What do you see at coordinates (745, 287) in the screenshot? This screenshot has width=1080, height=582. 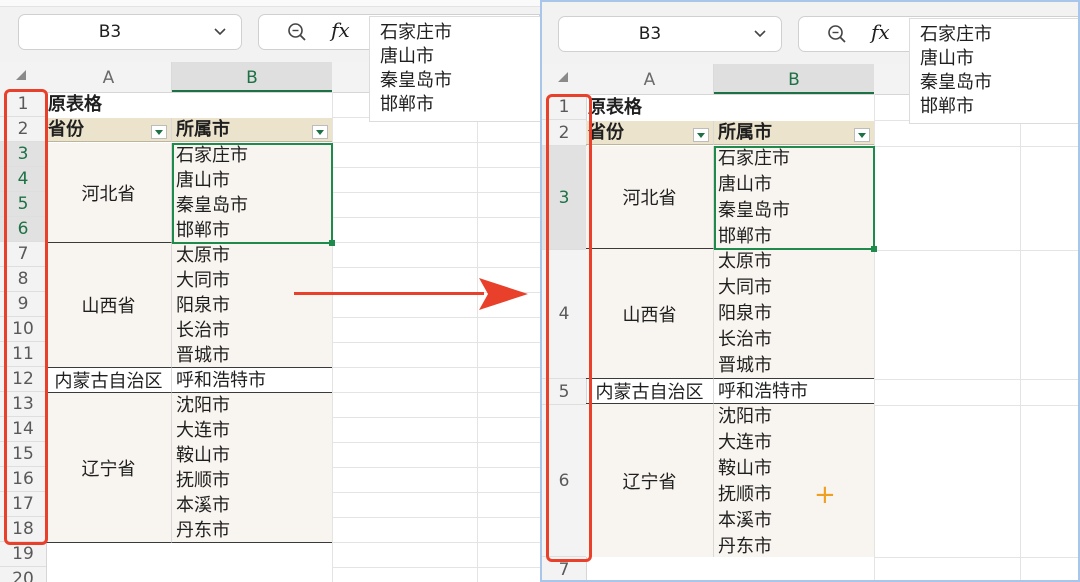 I see `city-line: 大同市` at bounding box center [745, 287].